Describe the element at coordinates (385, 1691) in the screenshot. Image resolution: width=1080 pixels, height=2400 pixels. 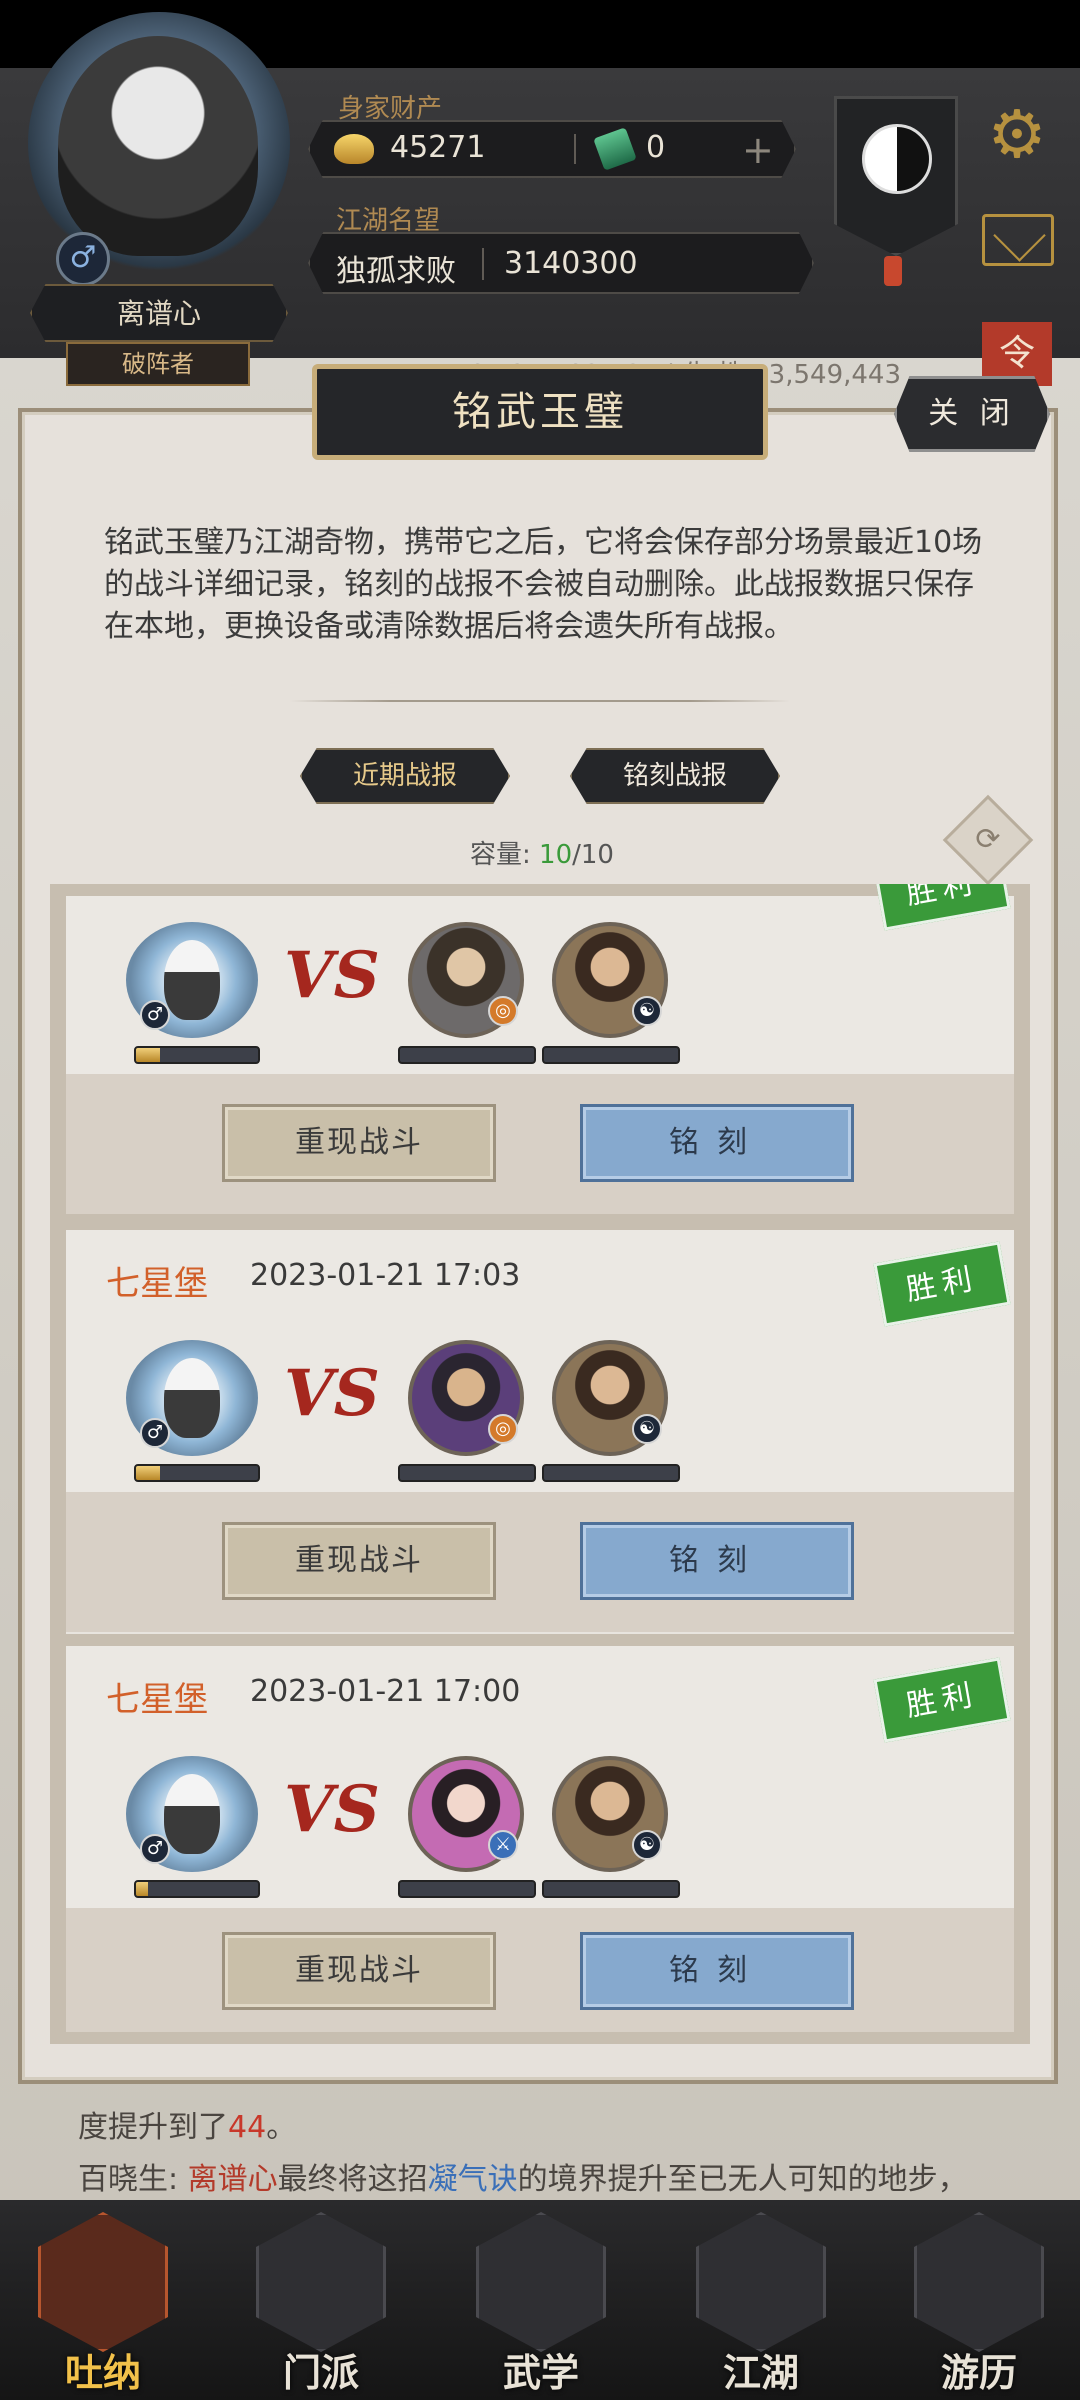
I see `battle-time: 2023-01-21 17:00` at that location.